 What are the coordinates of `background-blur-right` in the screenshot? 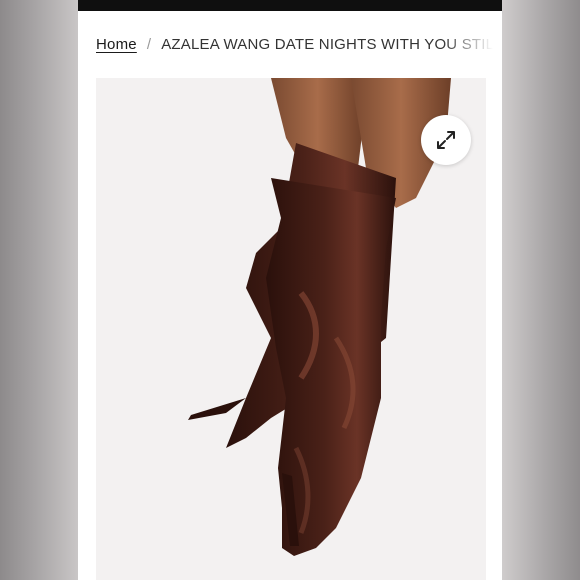 It's located at (541, 290).